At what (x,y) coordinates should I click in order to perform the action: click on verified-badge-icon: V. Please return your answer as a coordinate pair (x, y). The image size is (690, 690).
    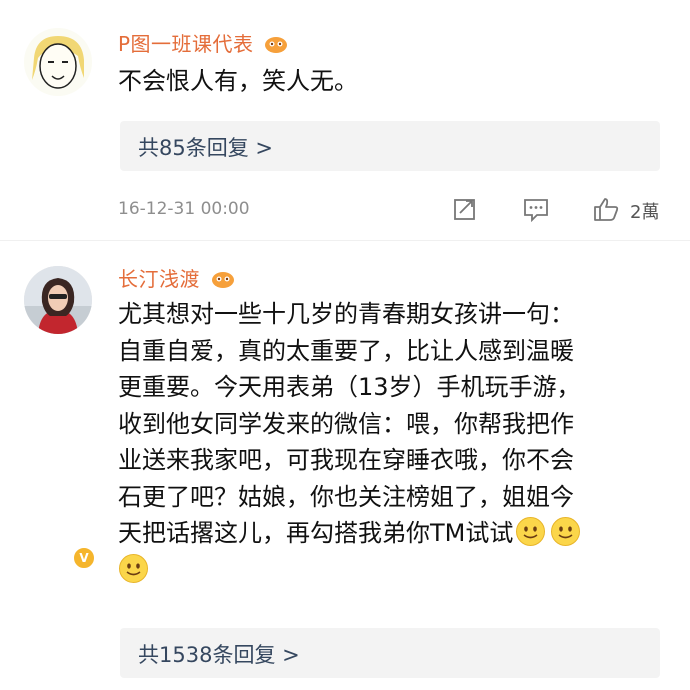
    Looking at the image, I should click on (84, 558).